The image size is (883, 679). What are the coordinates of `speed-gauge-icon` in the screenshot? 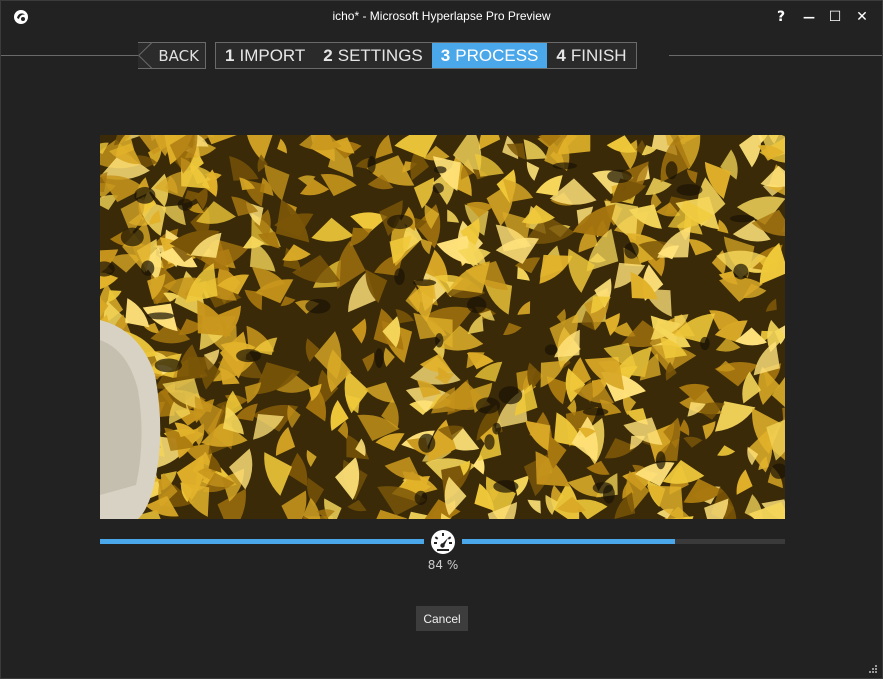 It's located at (443, 542).